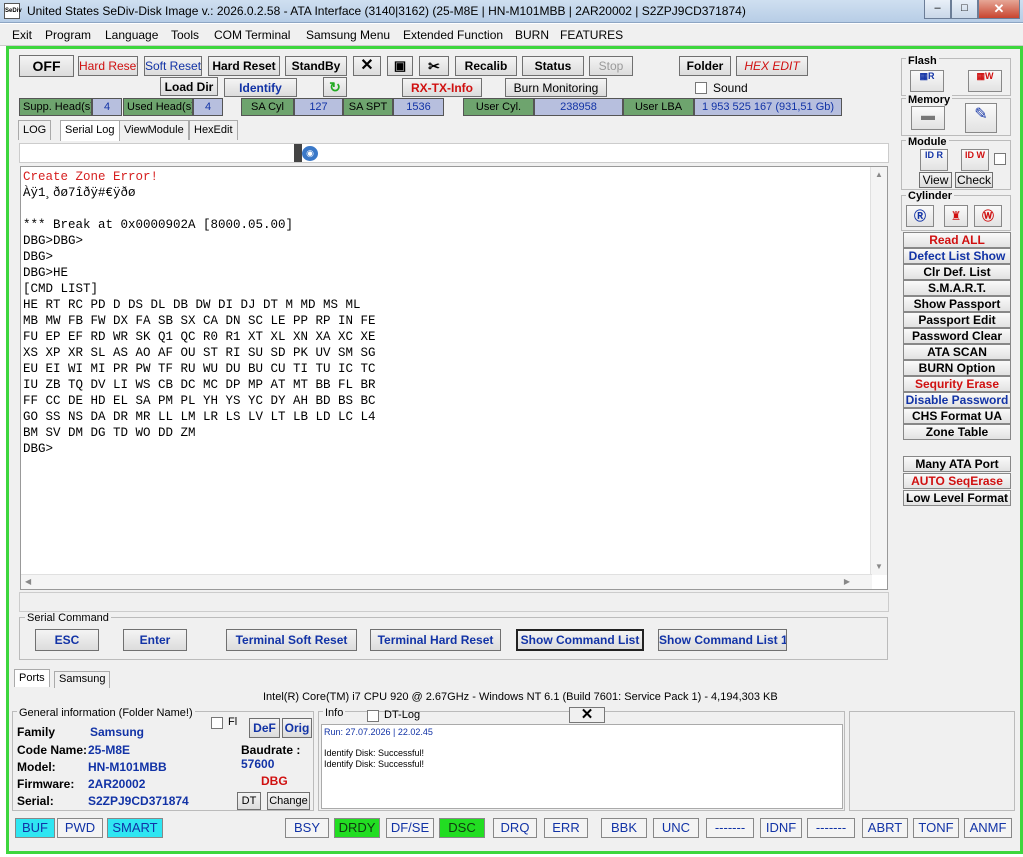 This screenshot has width=1023, height=857. Describe the element at coordinates (1000, 159) in the screenshot. I see `module-checkbox` at that location.